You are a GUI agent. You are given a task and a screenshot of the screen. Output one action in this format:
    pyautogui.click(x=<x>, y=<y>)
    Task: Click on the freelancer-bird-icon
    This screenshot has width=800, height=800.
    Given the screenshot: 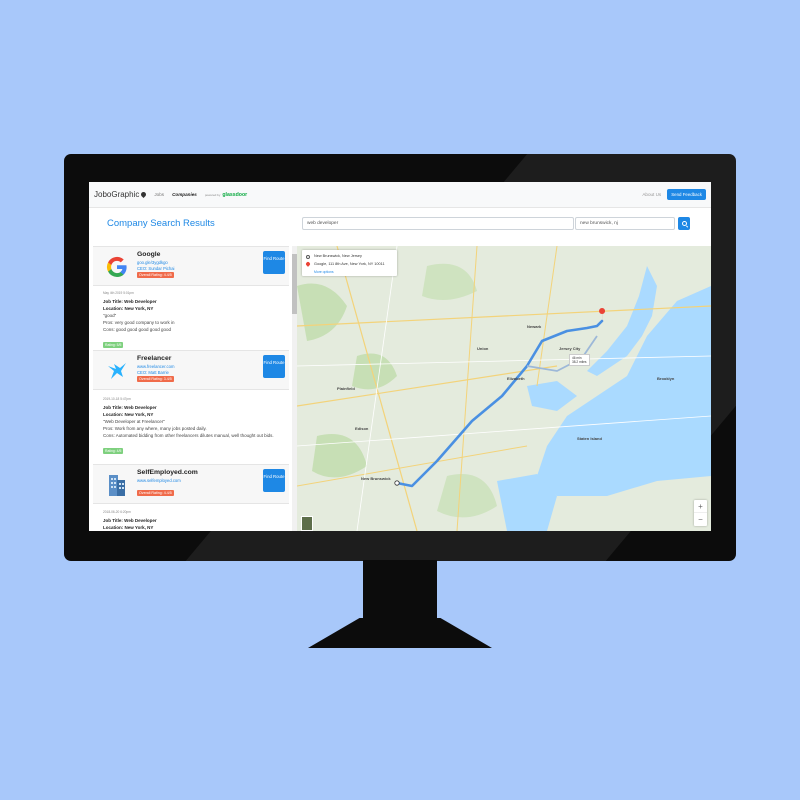 What is the action you would take?
    pyautogui.click(x=117, y=371)
    